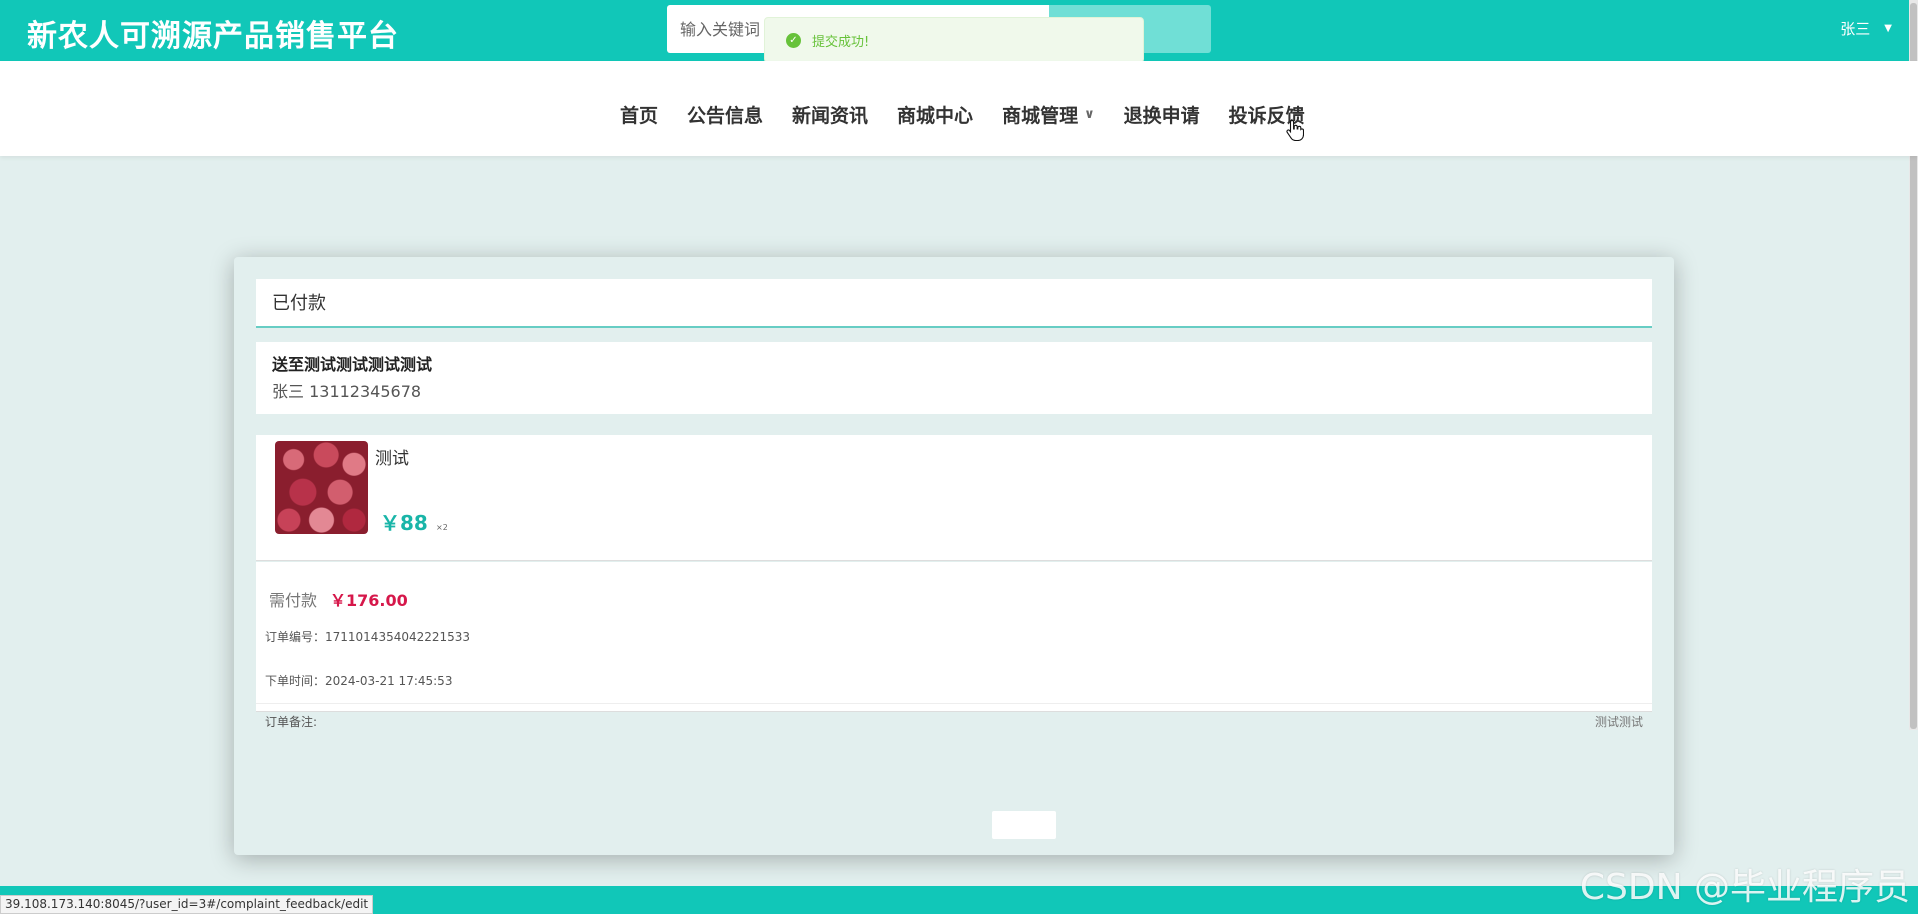 This screenshot has height=914, width=1918. Describe the element at coordinates (1089, 114) in the screenshot. I see `chevron-down-icon: ∨` at that location.